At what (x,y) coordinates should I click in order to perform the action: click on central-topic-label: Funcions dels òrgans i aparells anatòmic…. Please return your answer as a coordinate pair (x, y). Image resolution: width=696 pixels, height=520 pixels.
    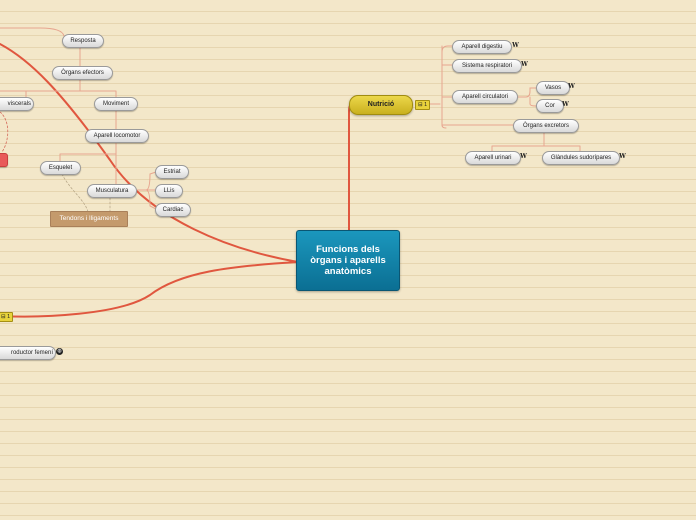
    Looking at the image, I should click on (348, 260).